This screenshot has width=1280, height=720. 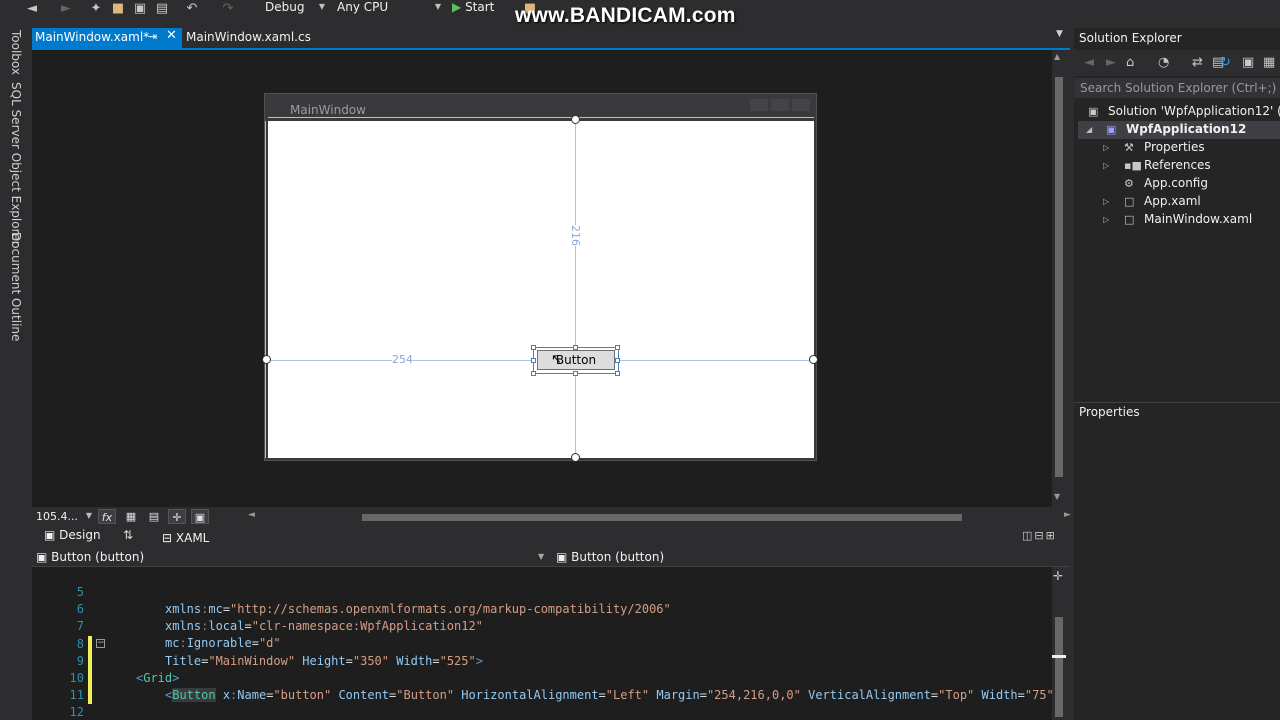 I want to click on tab-design: ▣ Design, so click(x=72, y=535).